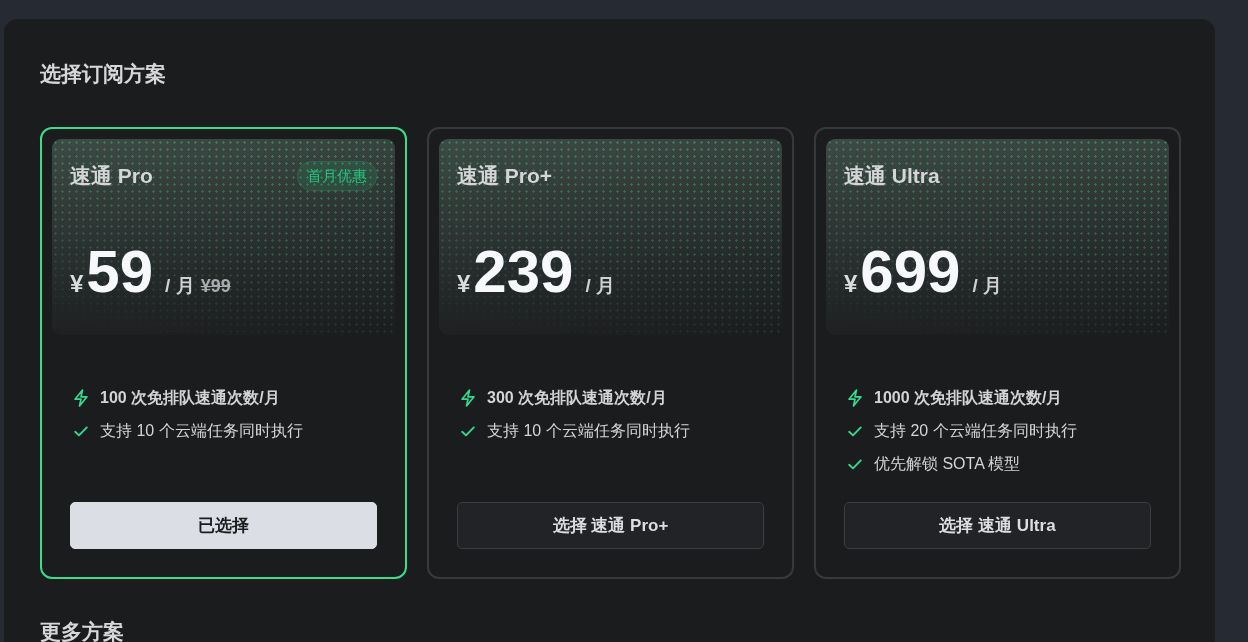 The image size is (1248, 642). What do you see at coordinates (505, 176) in the screenshot?
I see `plan-name: 速通 Pro+` at bounding box center [505, 176].